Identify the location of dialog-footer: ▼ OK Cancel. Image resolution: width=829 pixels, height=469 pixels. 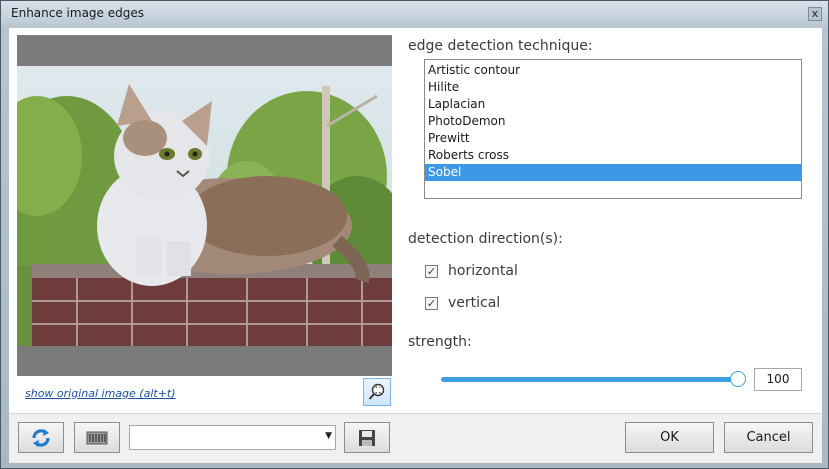
(415, 438).